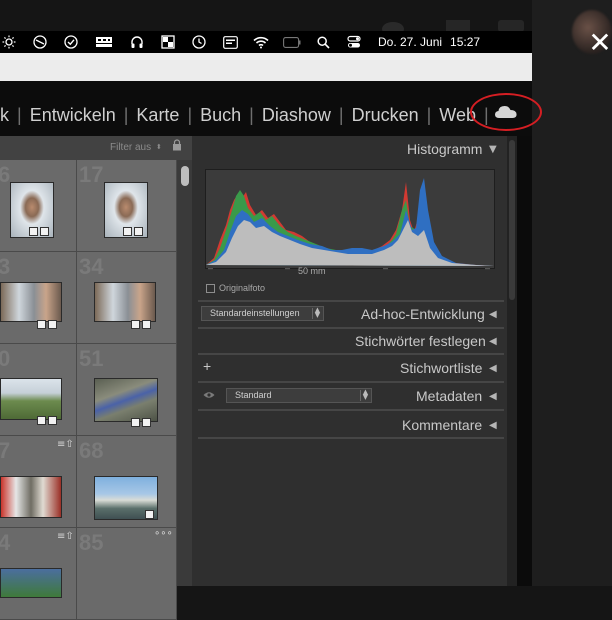 The width and height of the screenshot is (612, 620). What do you see at coordinates (127, 574) in the screenshot?
I see `grid-cell: 85 ∘∘∘` at bounding box center [127, 574].